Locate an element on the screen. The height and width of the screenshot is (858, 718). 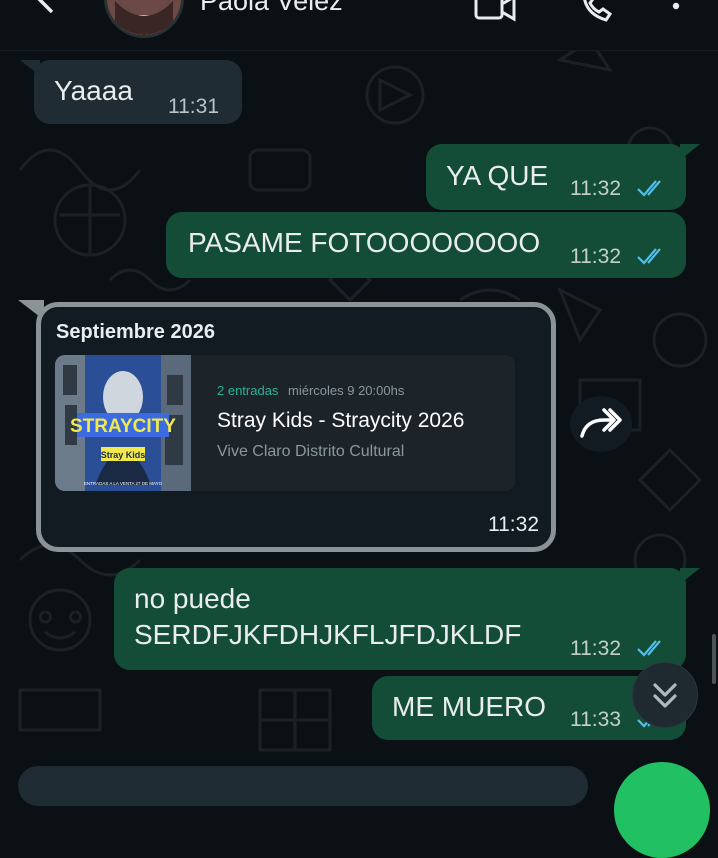
outgoing-message: YA QUE 11:32 is located at coordinates (556, 177).